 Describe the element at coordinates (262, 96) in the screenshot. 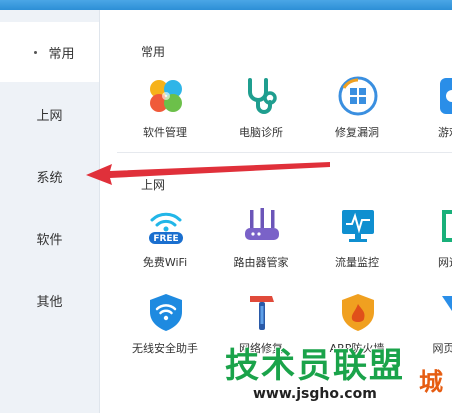

I see `stethoscope-icon` at that location.